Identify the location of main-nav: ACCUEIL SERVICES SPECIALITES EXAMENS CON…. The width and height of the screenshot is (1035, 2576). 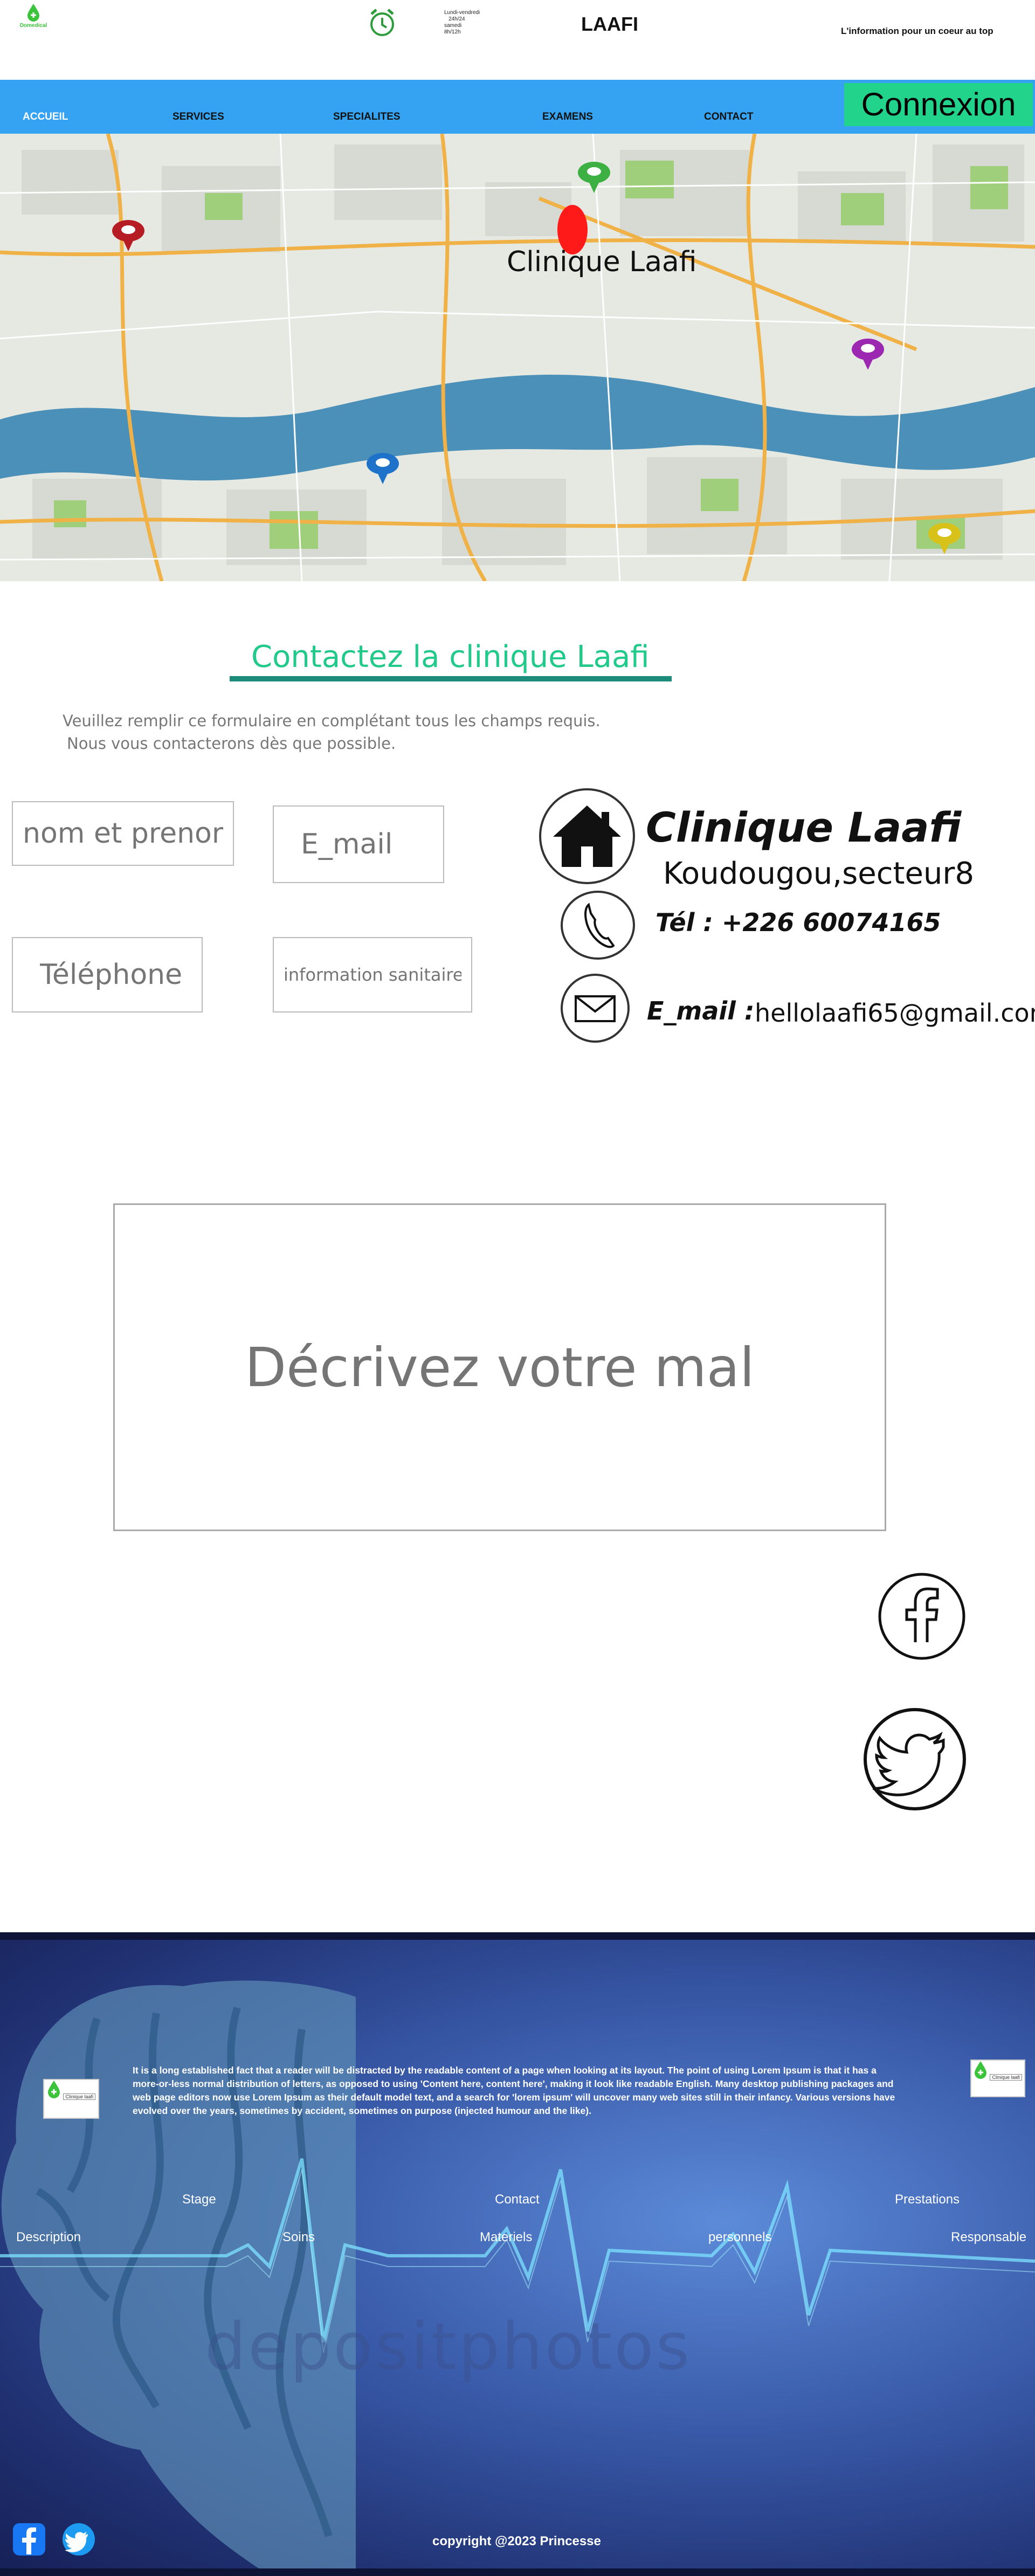
(517, 107).